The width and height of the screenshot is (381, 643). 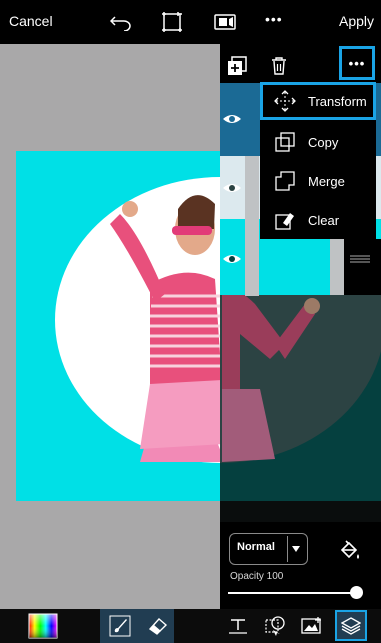 I want to click on layer-options-menu: Transform Copy Merge Clear, so click(x=318, y=160).